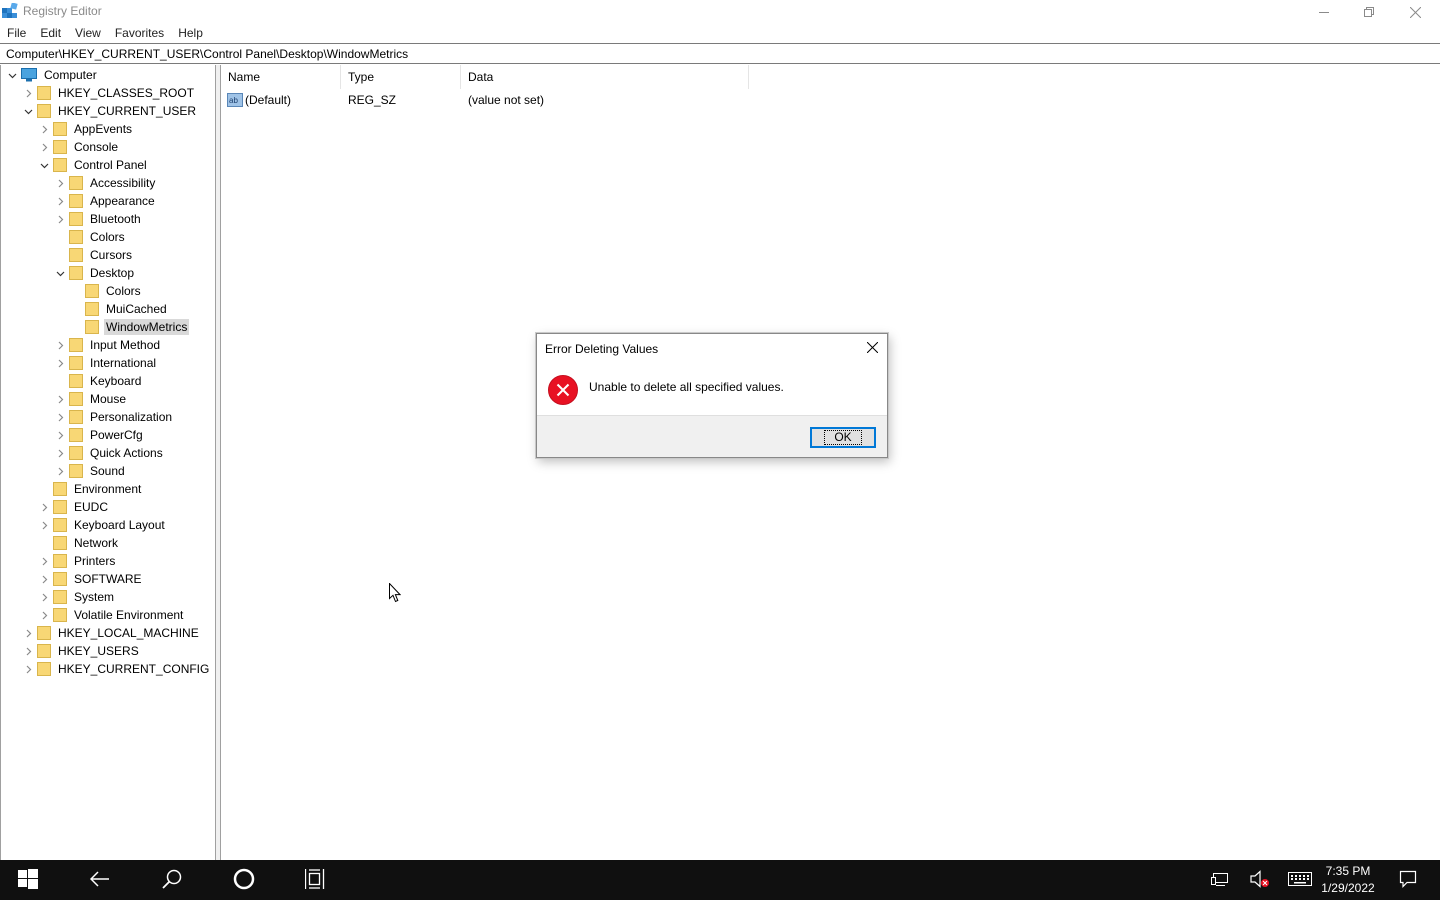 Image resolution: width=1440 pixels, height=900 pixels. I want to click on tree-node-appevents-2: AppEvents, so click(86, 129).